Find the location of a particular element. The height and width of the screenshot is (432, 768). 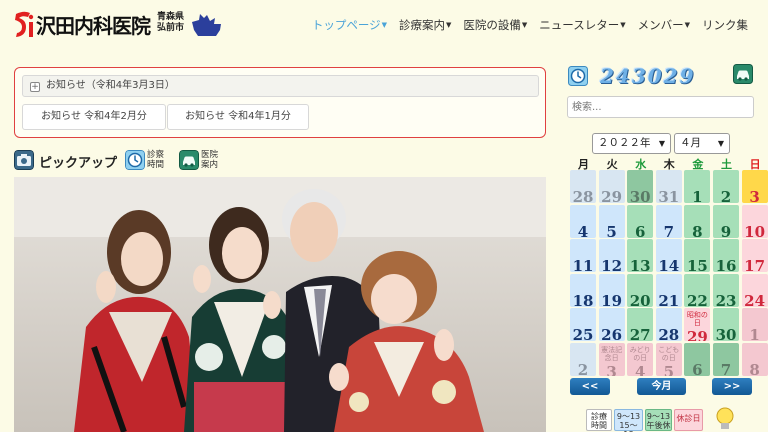

calendar-day: 15 is located at coordinates (697, 255).